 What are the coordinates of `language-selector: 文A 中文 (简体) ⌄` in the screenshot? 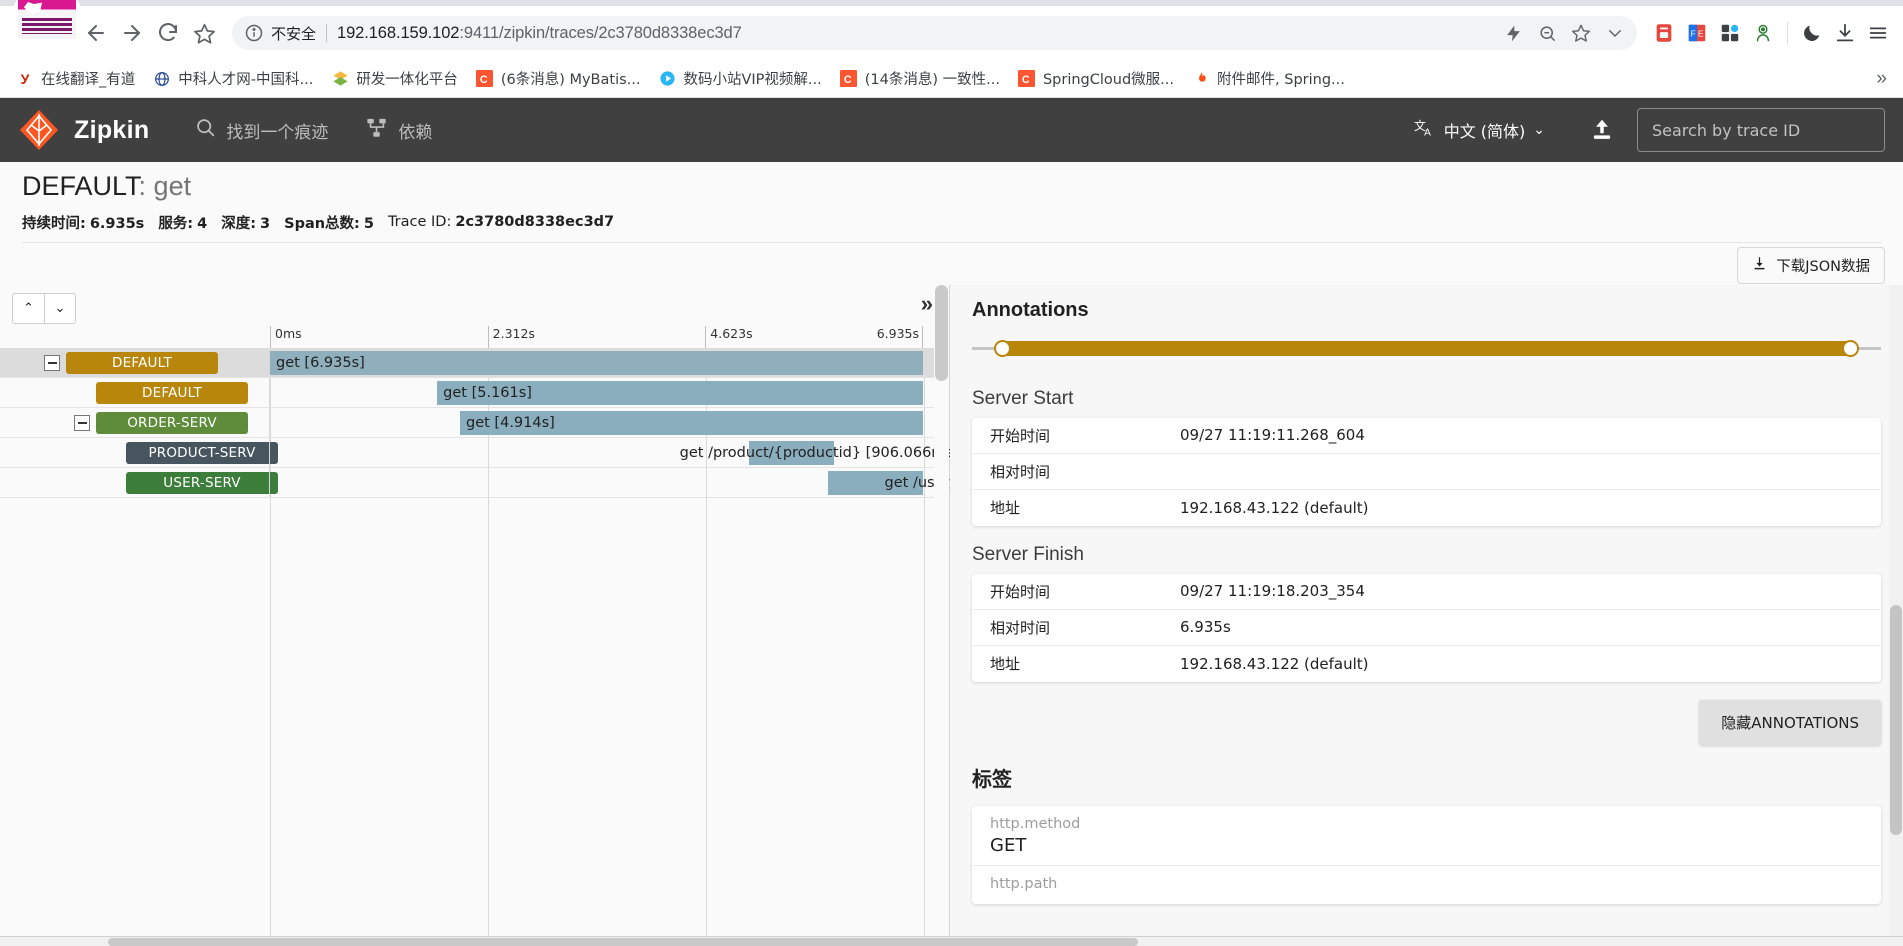 It's located at (1479, 130).